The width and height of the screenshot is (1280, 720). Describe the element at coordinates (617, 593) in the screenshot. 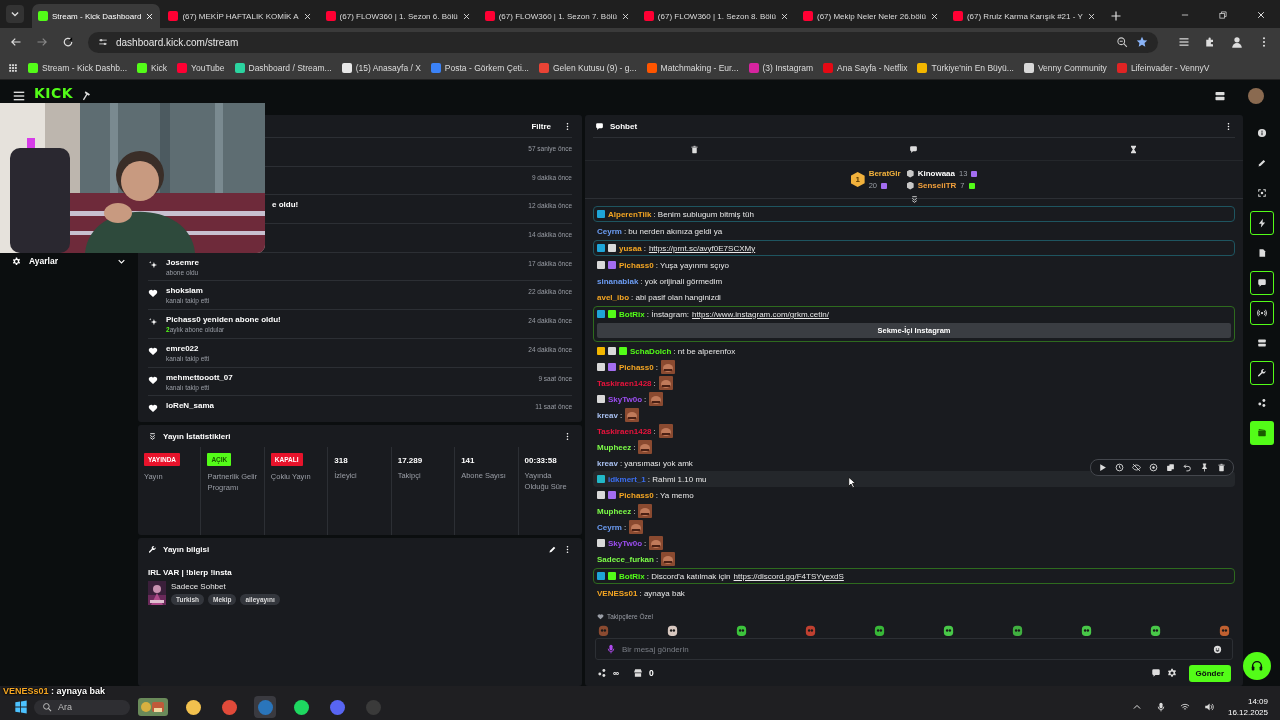

I see `chat-username: VENESs01` at that location.